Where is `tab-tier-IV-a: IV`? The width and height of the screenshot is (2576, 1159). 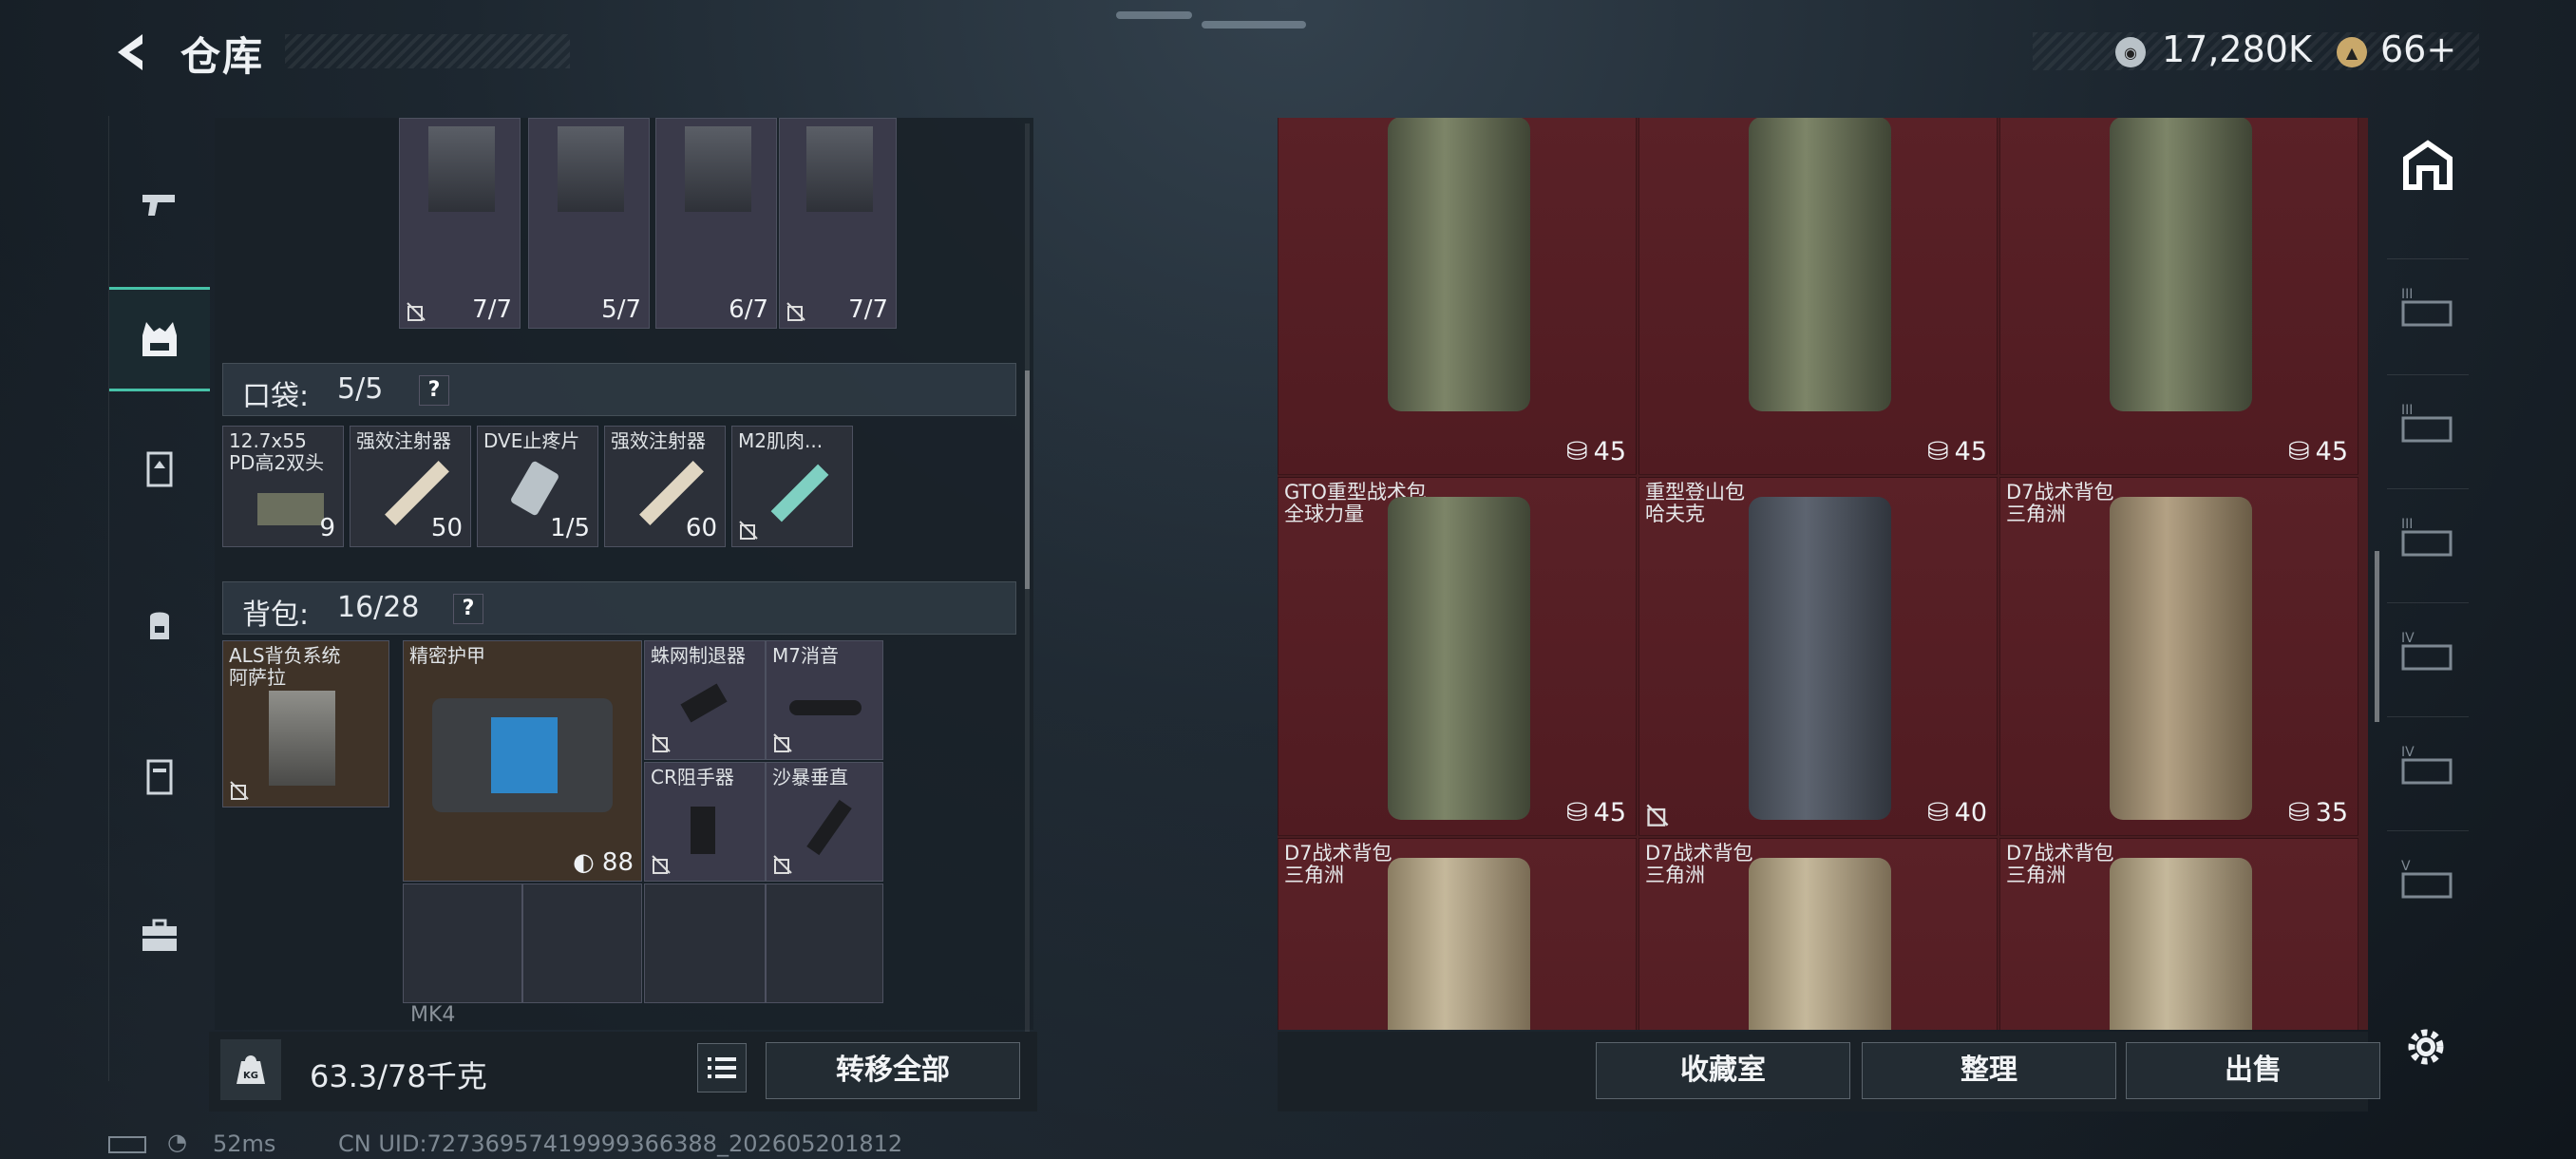
tab-tier-IV-a: IV is located at coordinates (2428, 649).